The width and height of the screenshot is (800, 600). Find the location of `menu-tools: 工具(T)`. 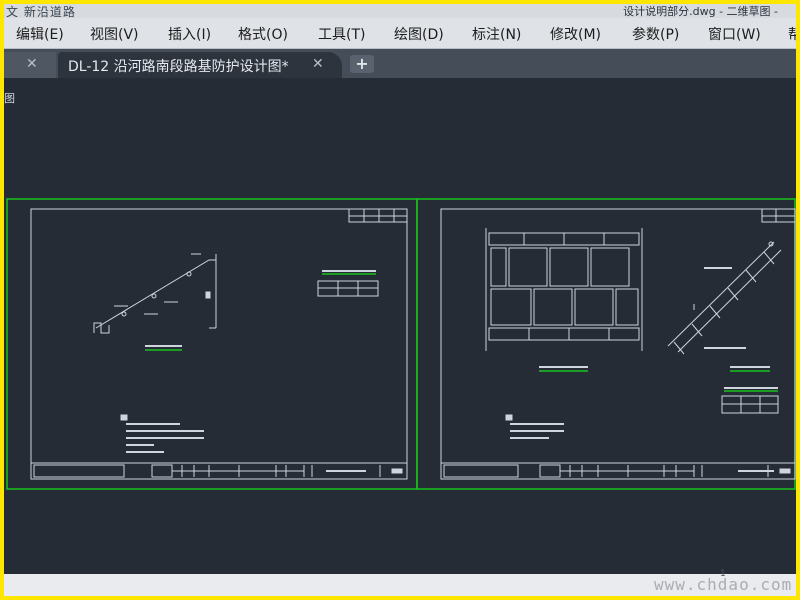

menu-tools: 工具(T) is located at coordinates (341, 34).